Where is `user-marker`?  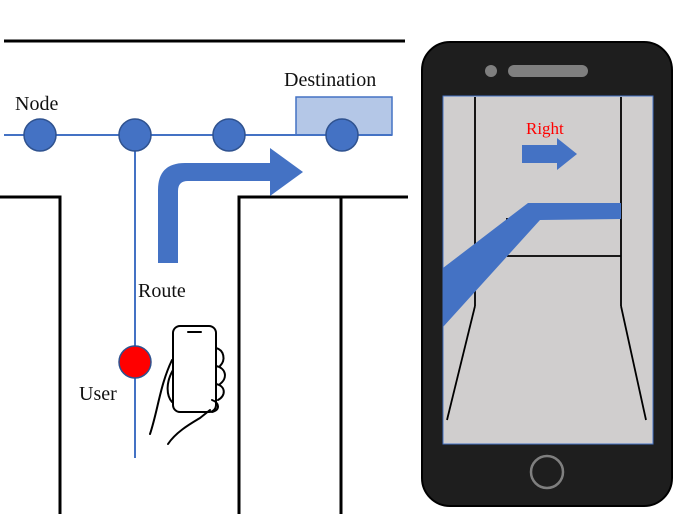
user-marker is located at coordinates (135, 362).